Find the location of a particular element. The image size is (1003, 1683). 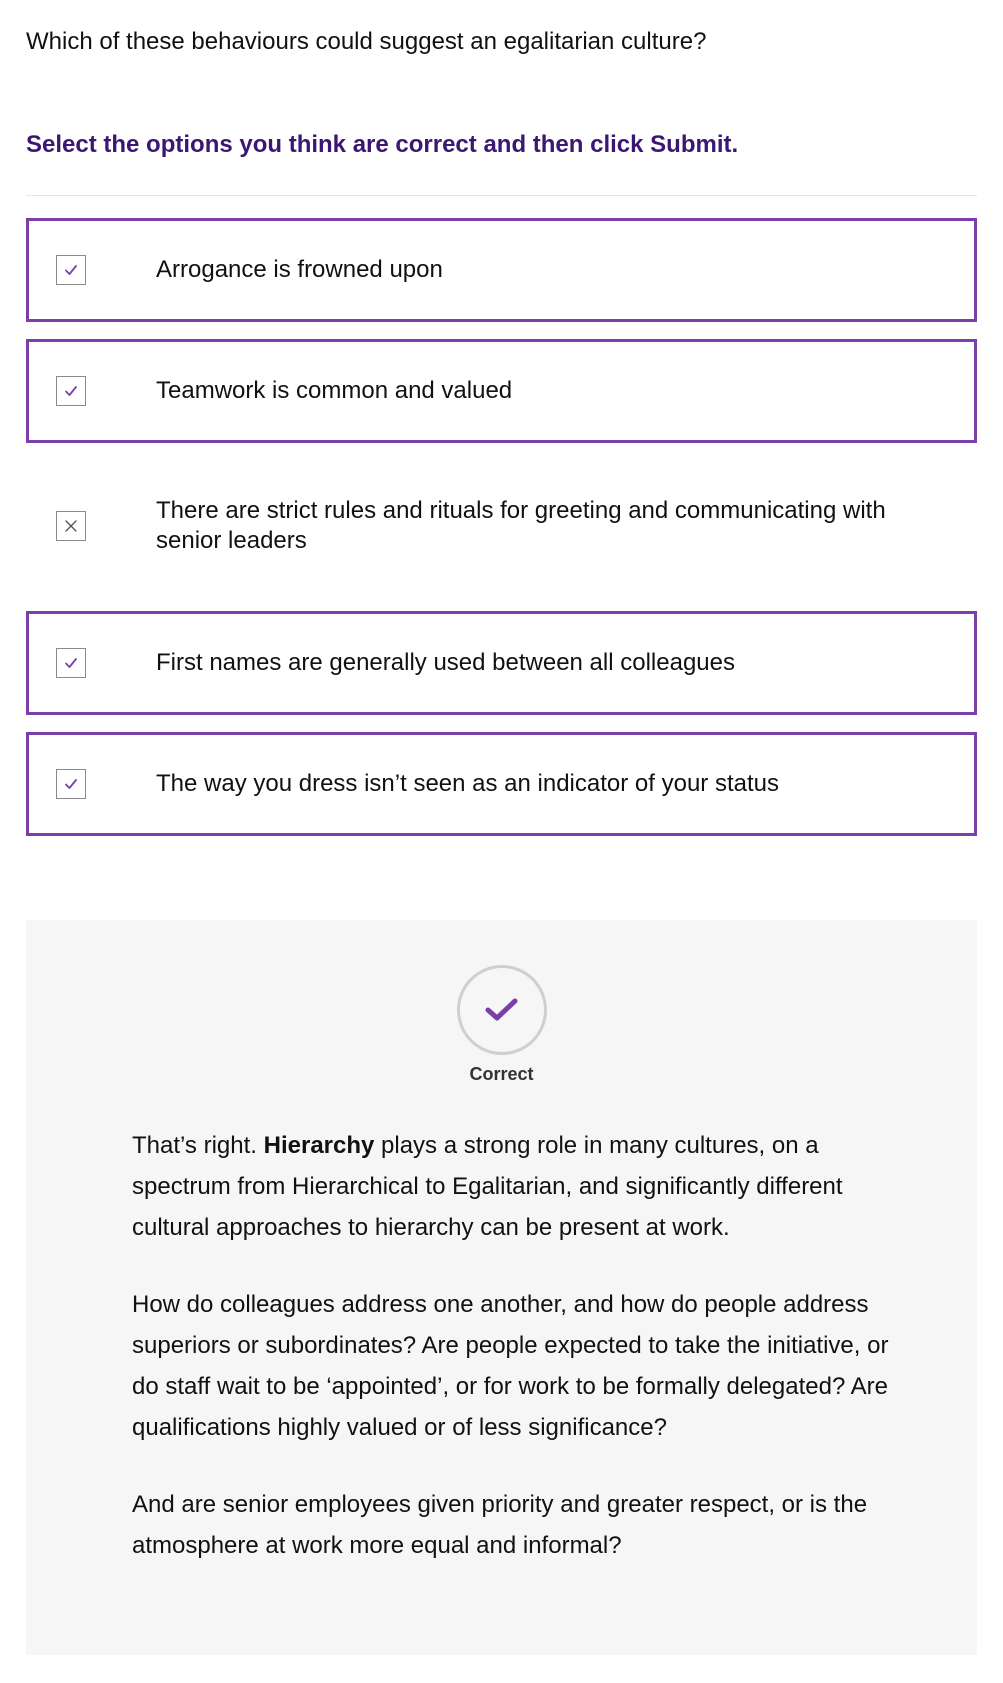

option-arrogance: Arrogance is frowned upon is located at coordinates (501, 270).